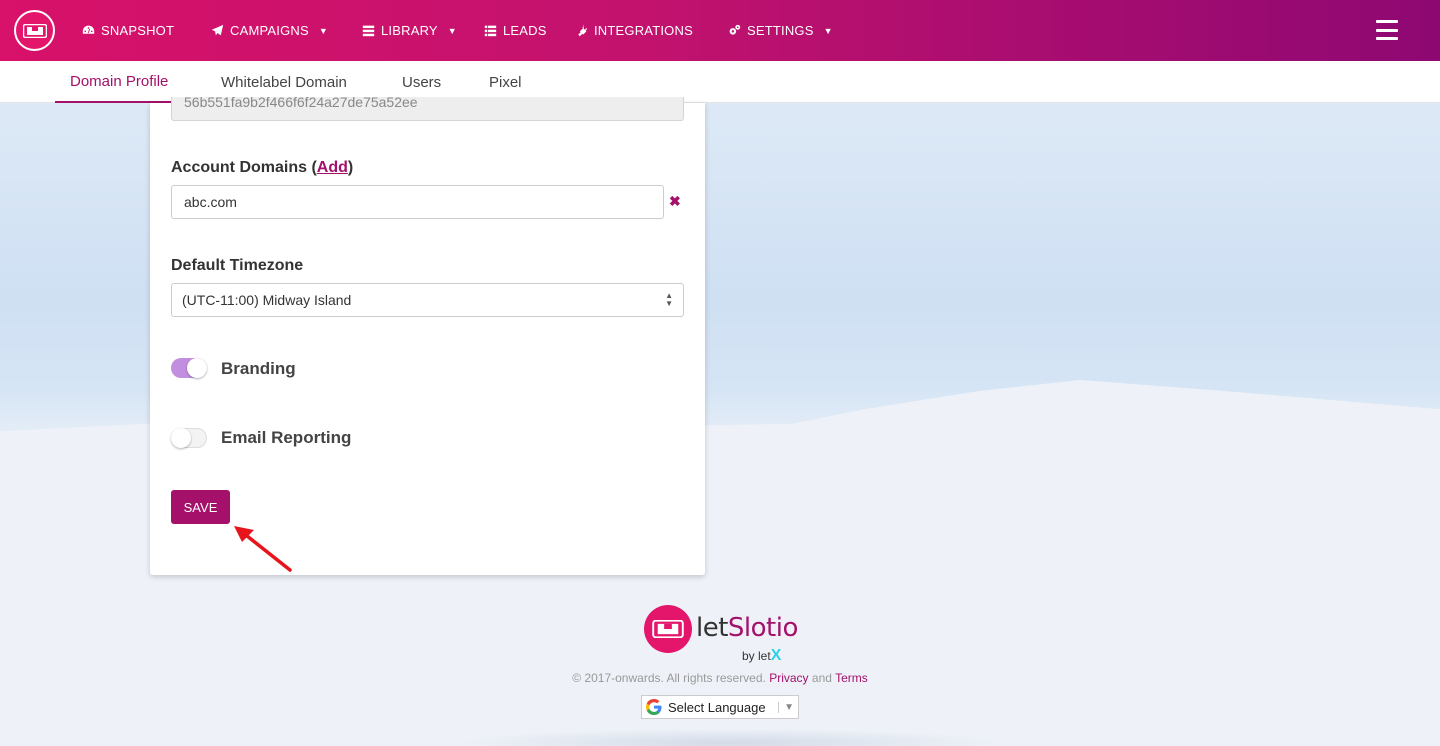 The width and height of the screenshot is (1440, 746). I want to click on language-select: Select Language ▼, so click(720, 707).